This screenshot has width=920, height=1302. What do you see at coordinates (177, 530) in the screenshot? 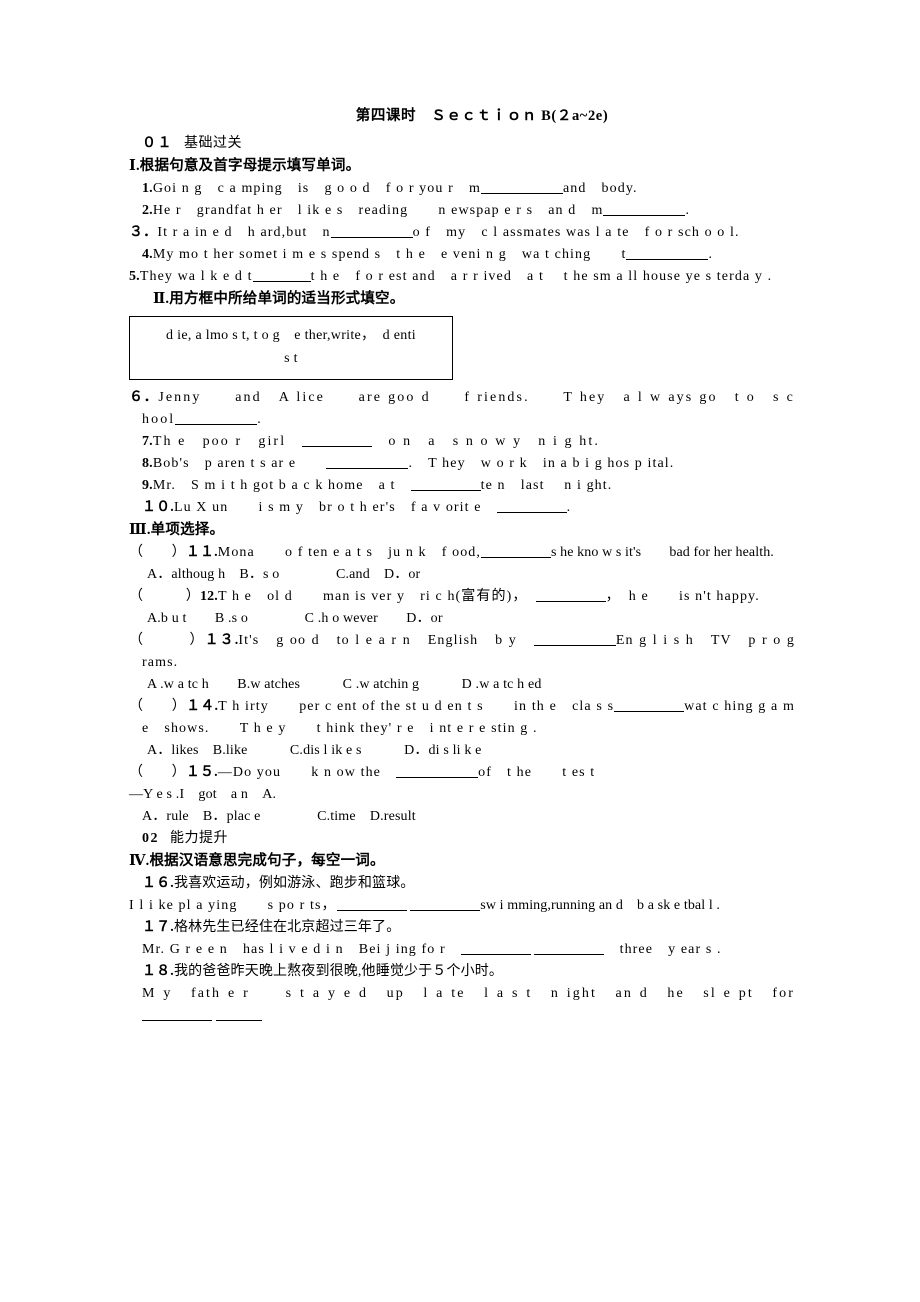
I see `part3-heading: Ⅲ.单项选择。` at bounding box center [177, 530].